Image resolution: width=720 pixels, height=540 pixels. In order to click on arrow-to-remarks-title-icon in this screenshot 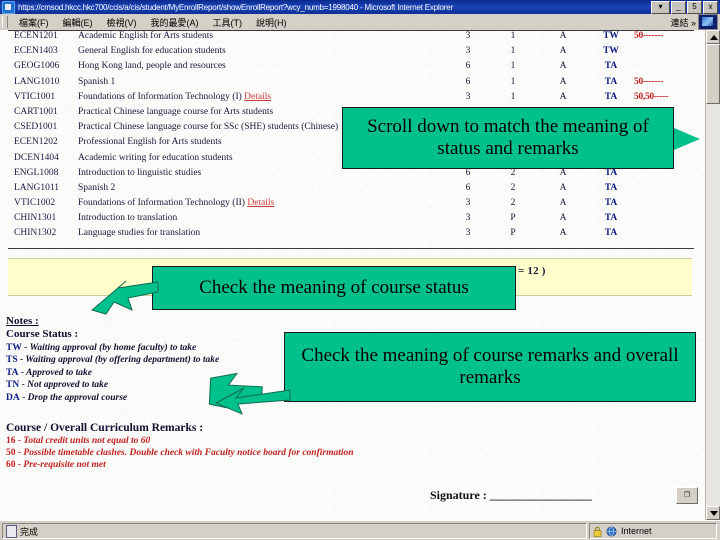, I will do `click(252, 401)`.